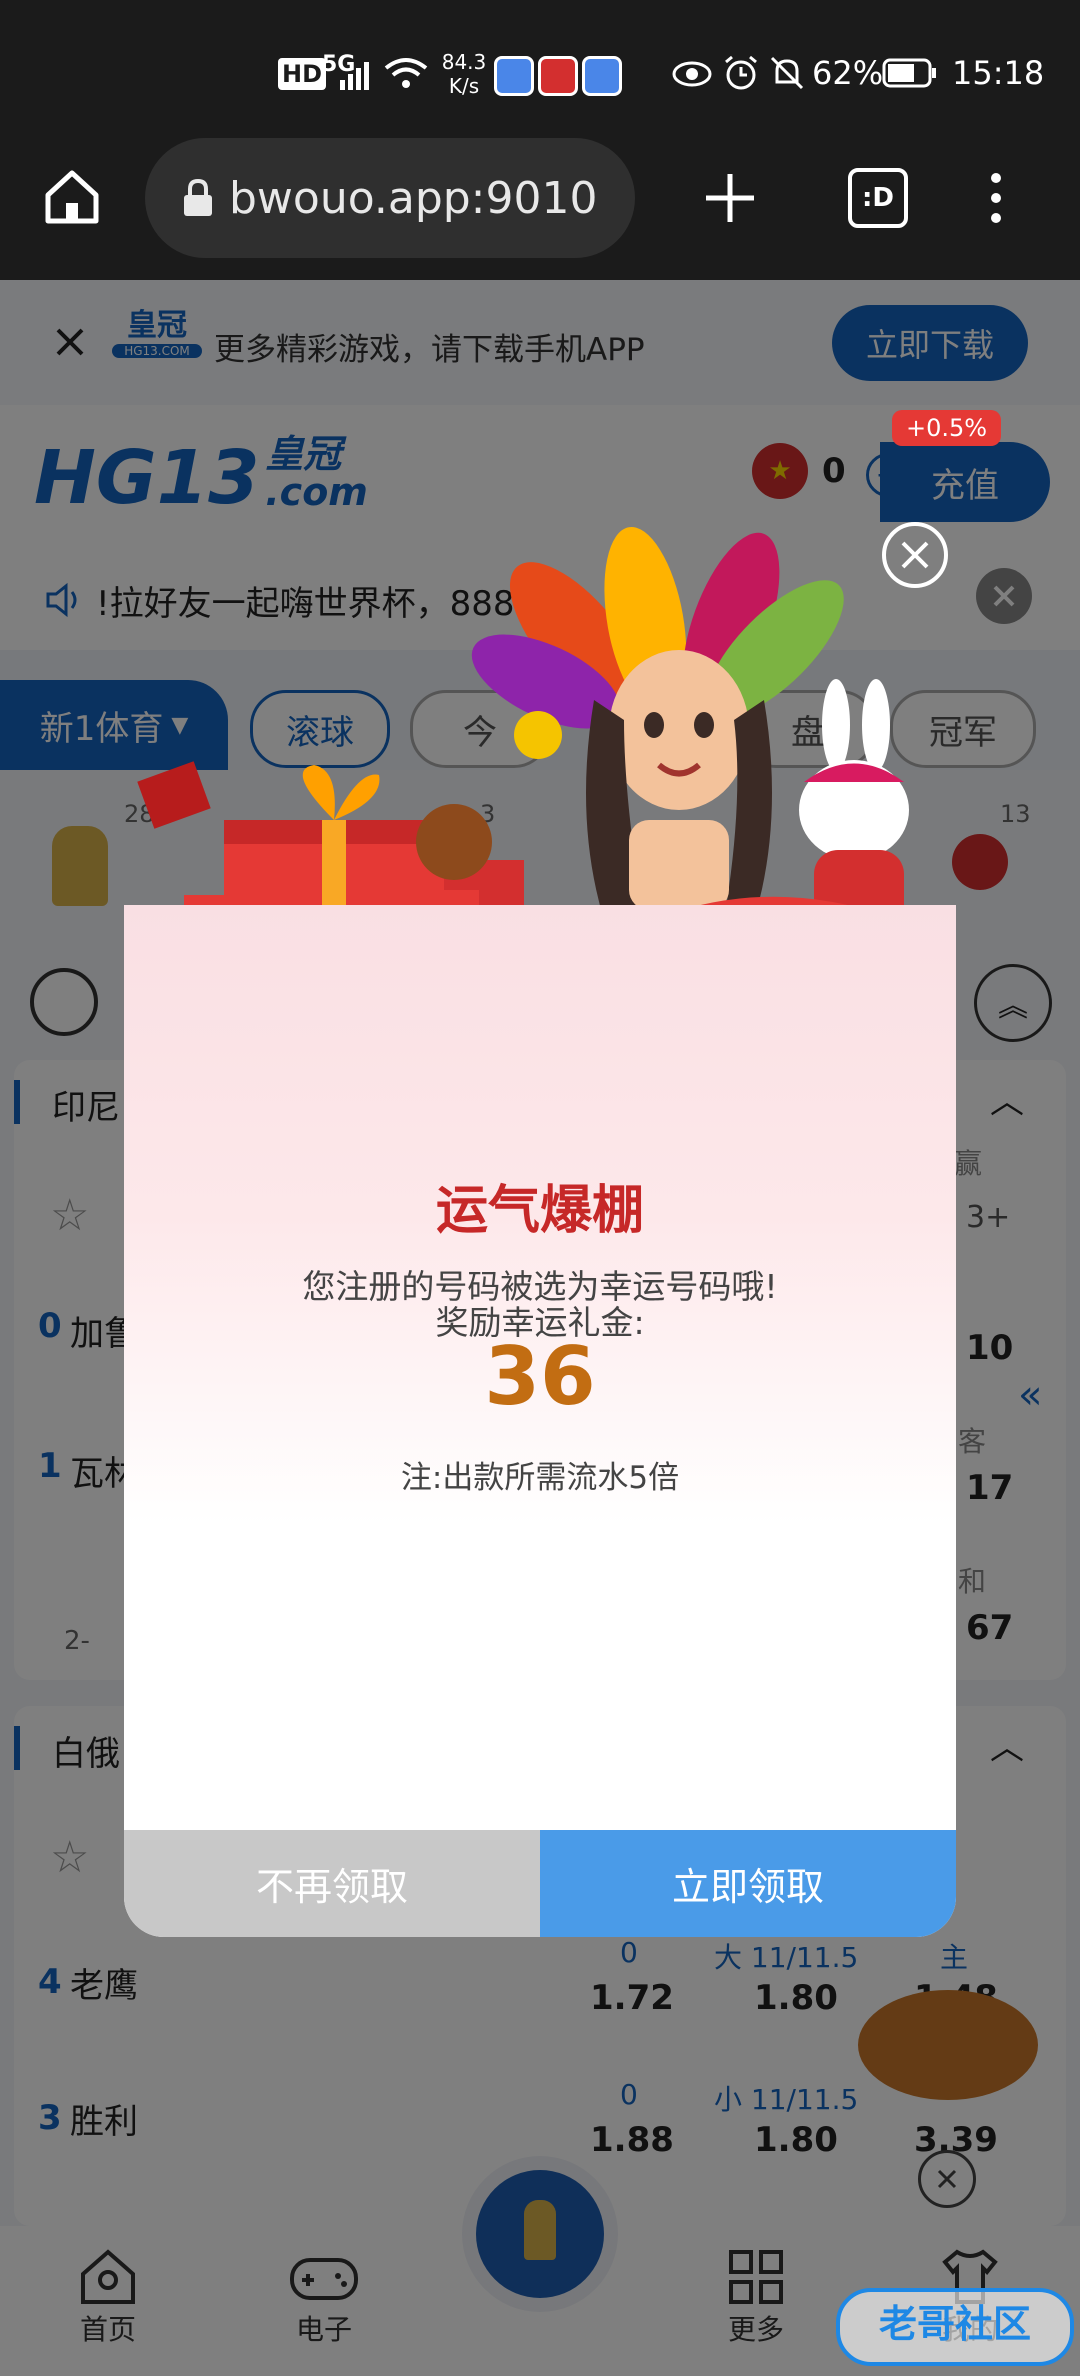 This screenshot has height=2376, width=1080. What do you see at coordinates (679, 730) in the screenshot?
I see `character-face` at bounding box center [679, 730].